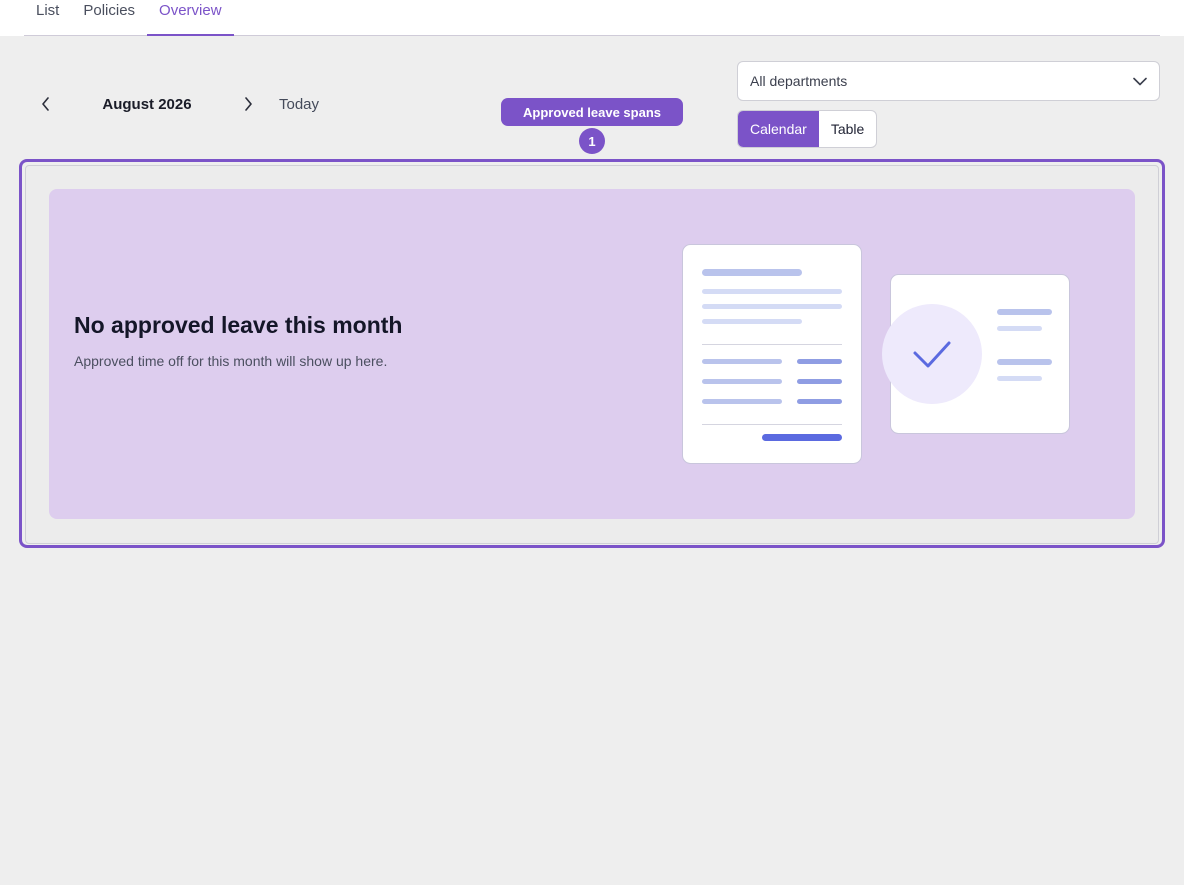 The height and width of the screenshot is (885, 1184). What do you see at coordinates (772, 354) in the screenshot?
I see `document-illustration` at bounding box center [772, 354].